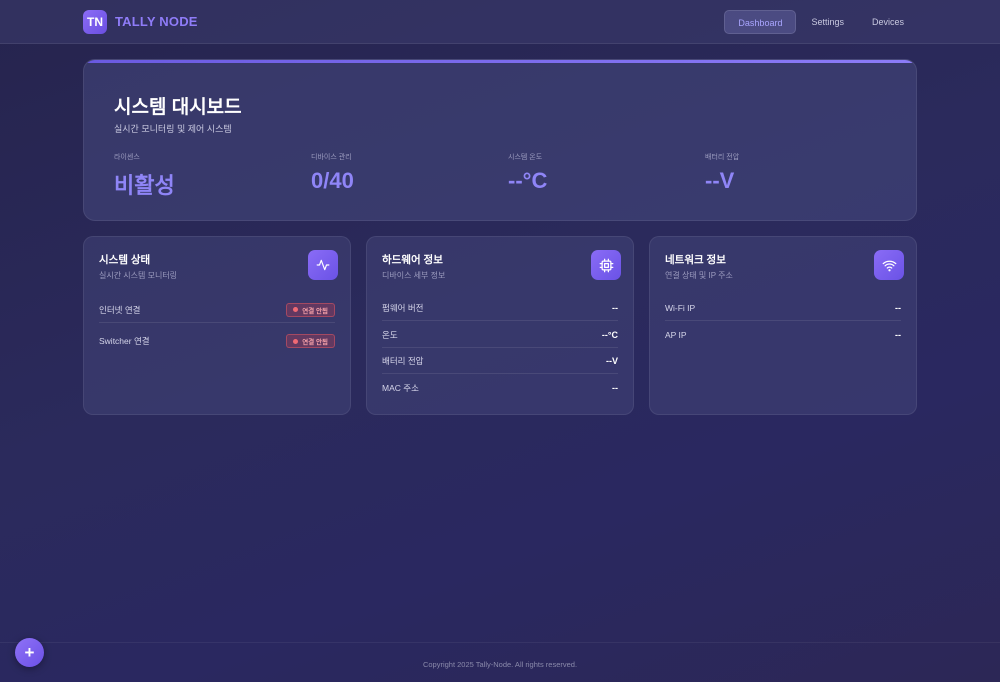  Describe the element at coordinates (722, 157) in the screenshot. I see `stat-label: 배터리 전압` at that location.